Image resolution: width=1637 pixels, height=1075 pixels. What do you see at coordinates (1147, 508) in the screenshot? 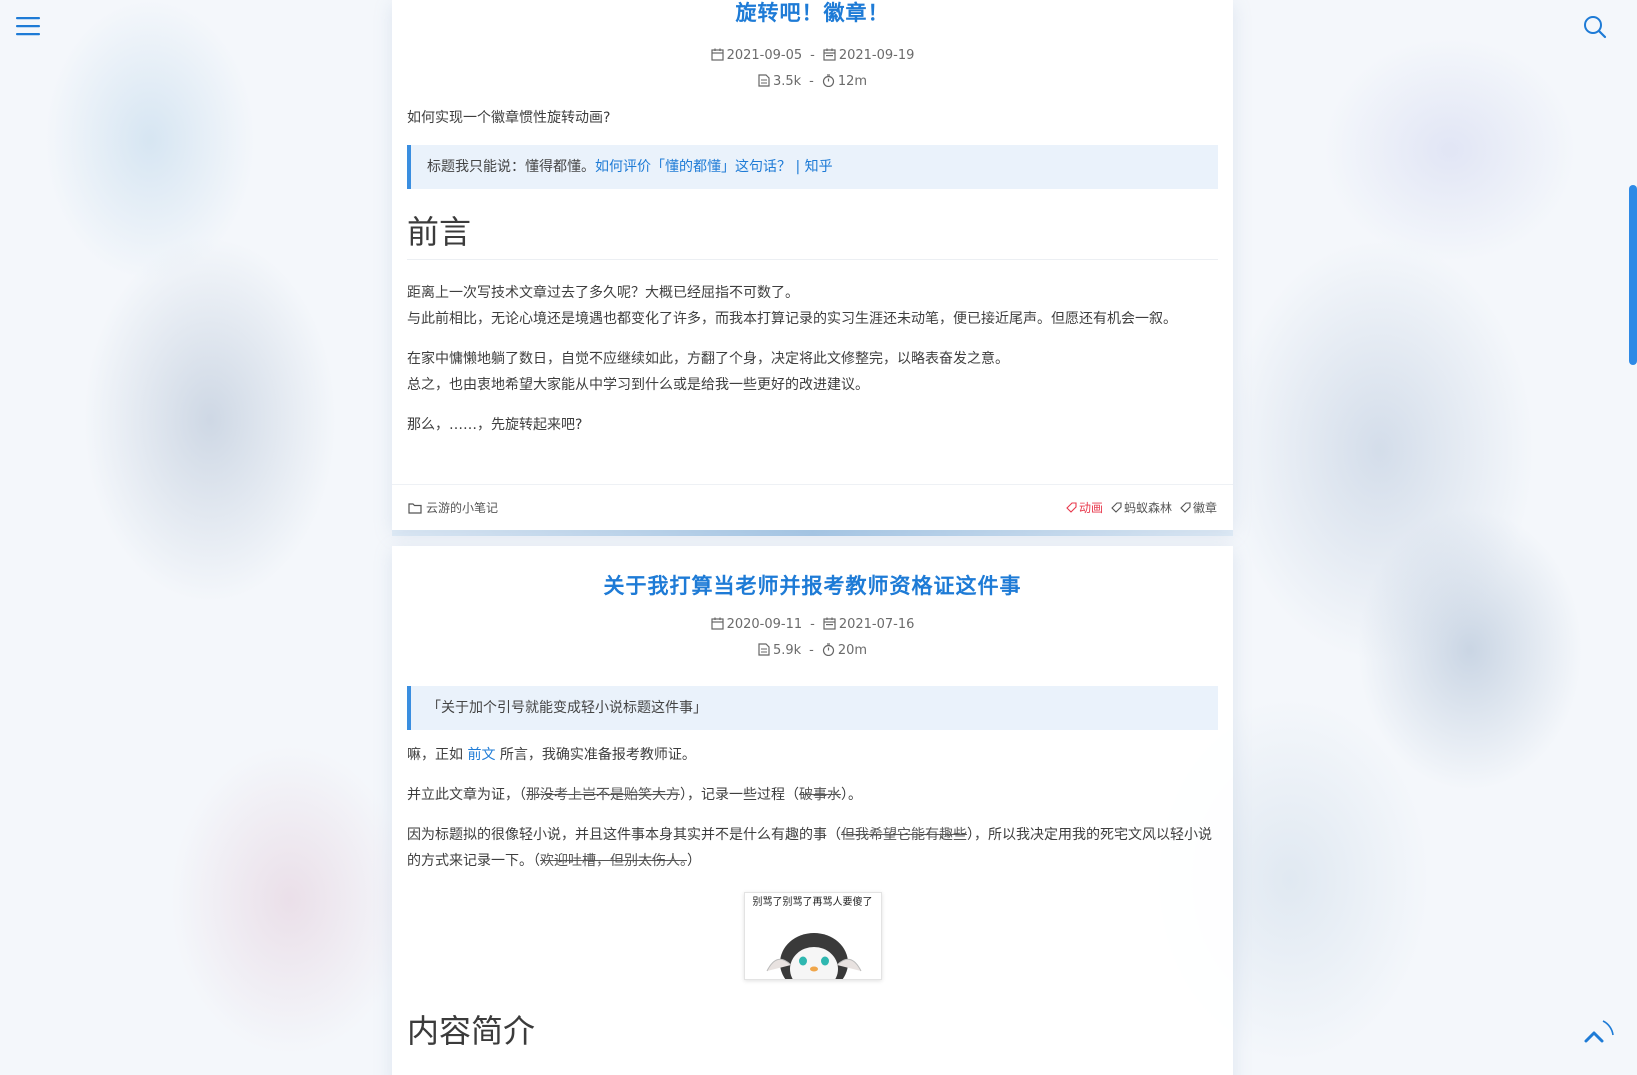
I see `tag-label: 蚂蚁森林` at bounding box center [1147, 508].